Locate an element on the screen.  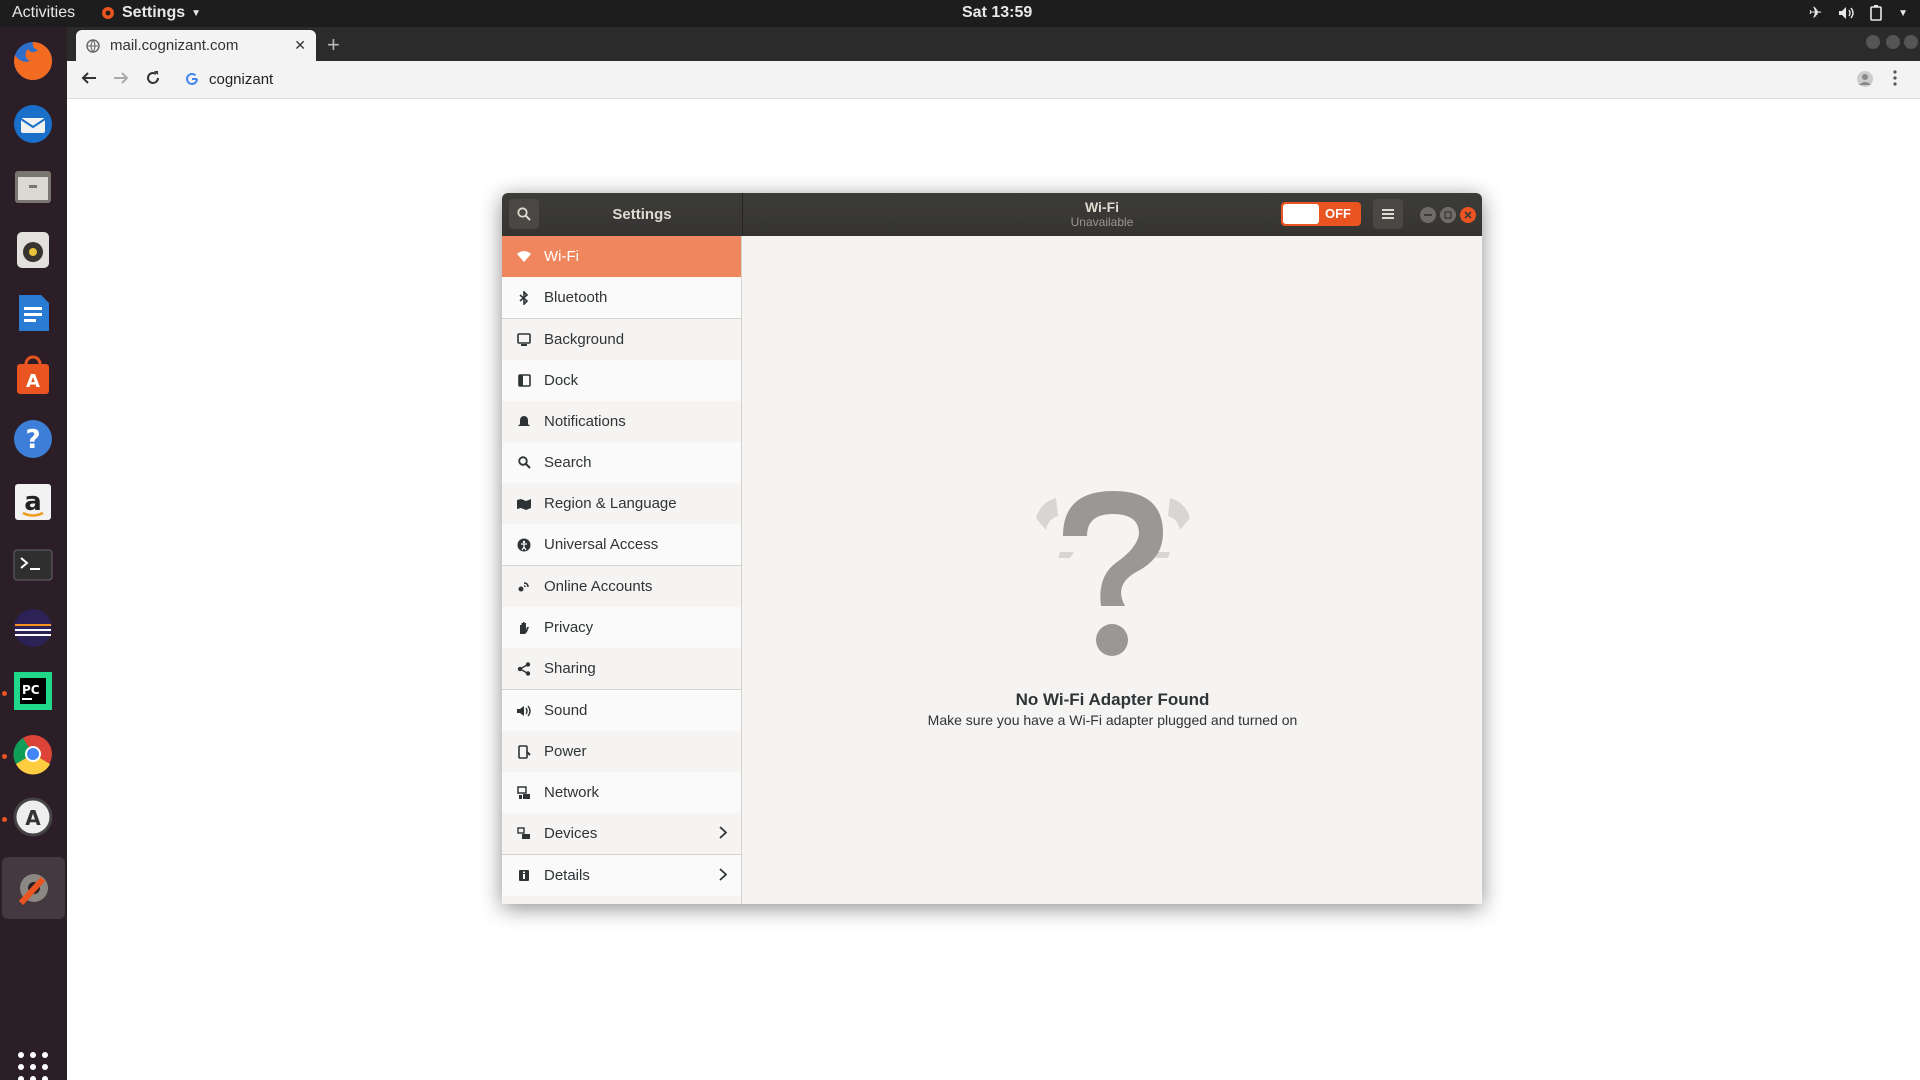
tab-title: mail.cognizant.com is located at coordinates (174, 45).